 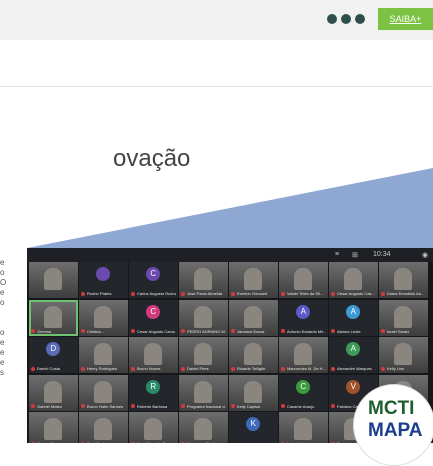 What do you see at coordinates (391, 408) in the screenshot?
I see `logo-line-mcti: MCTI` at bounding box center [391, 408].